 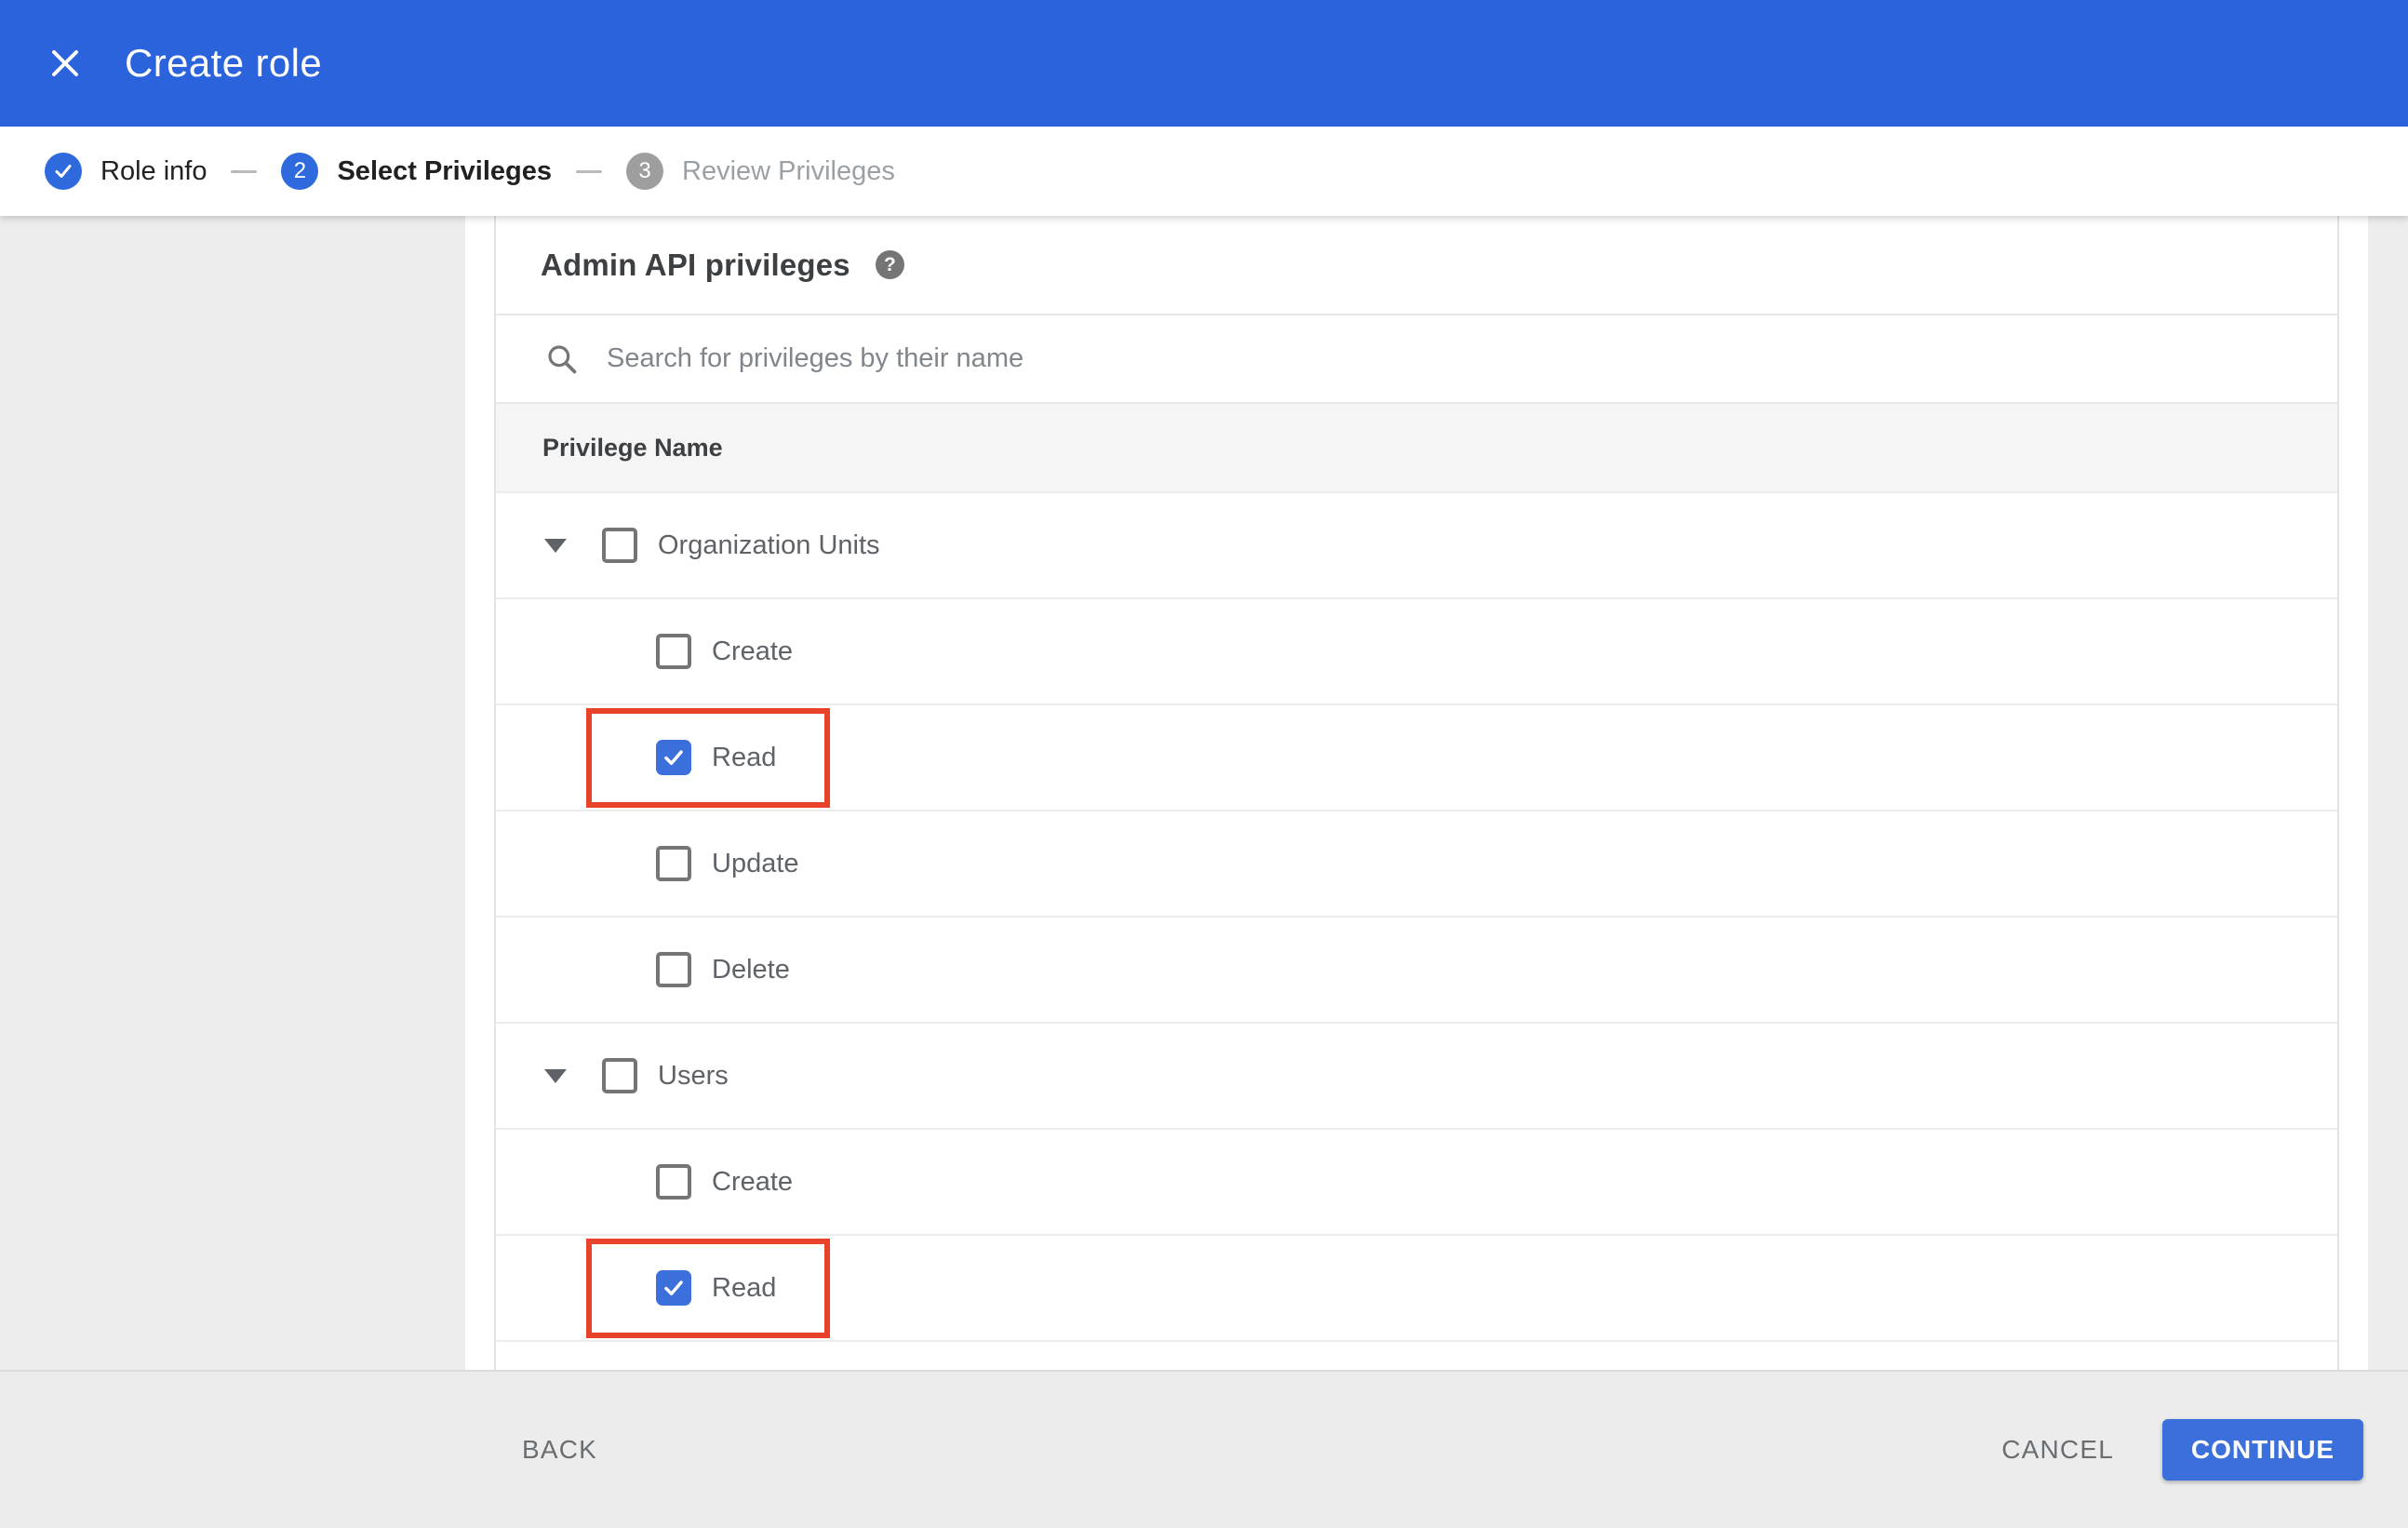 I want to click on question-mark-icon: ?, so click(x=890, y=264).